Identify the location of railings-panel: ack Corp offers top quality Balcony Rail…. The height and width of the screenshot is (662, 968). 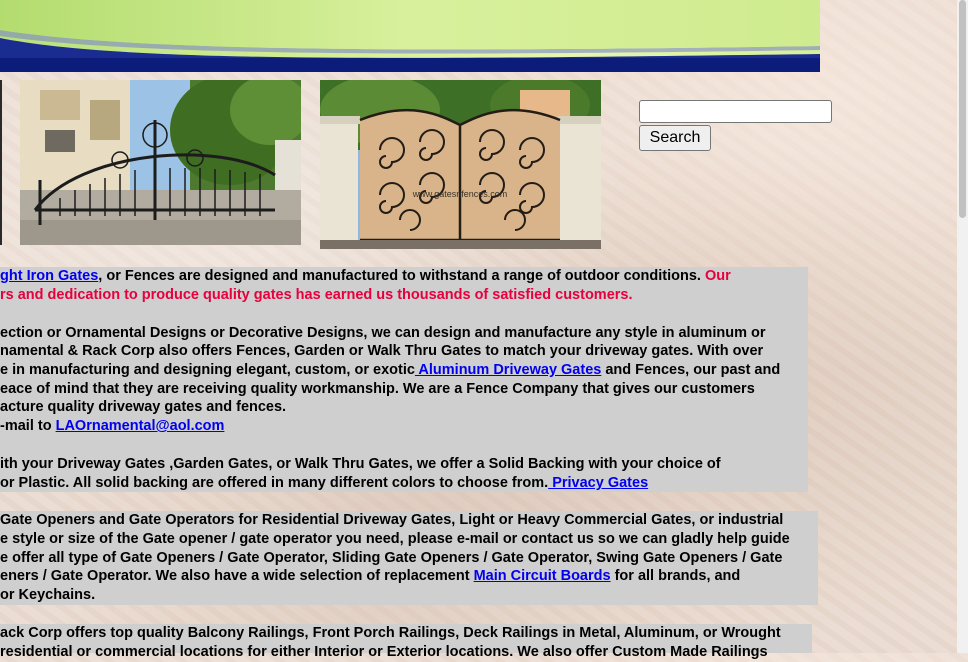
(406, 642).